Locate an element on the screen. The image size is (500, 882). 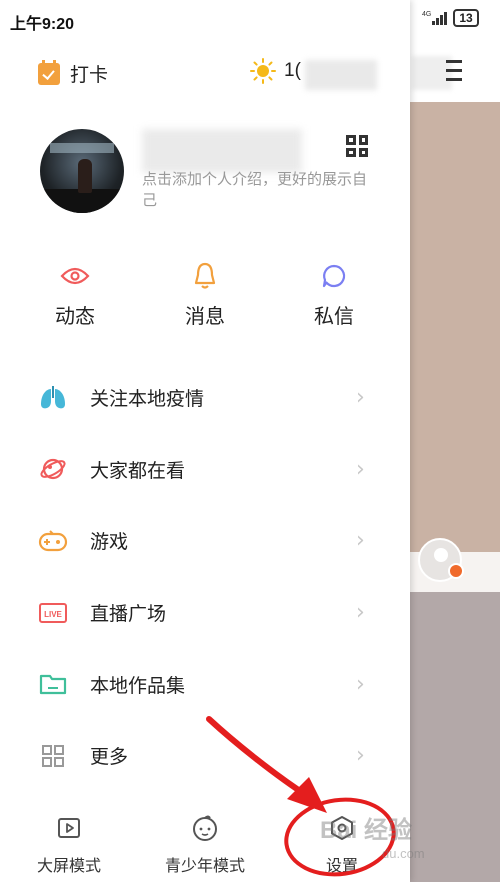
quick-action-label: 私信 is located at coordinates (334, 317).